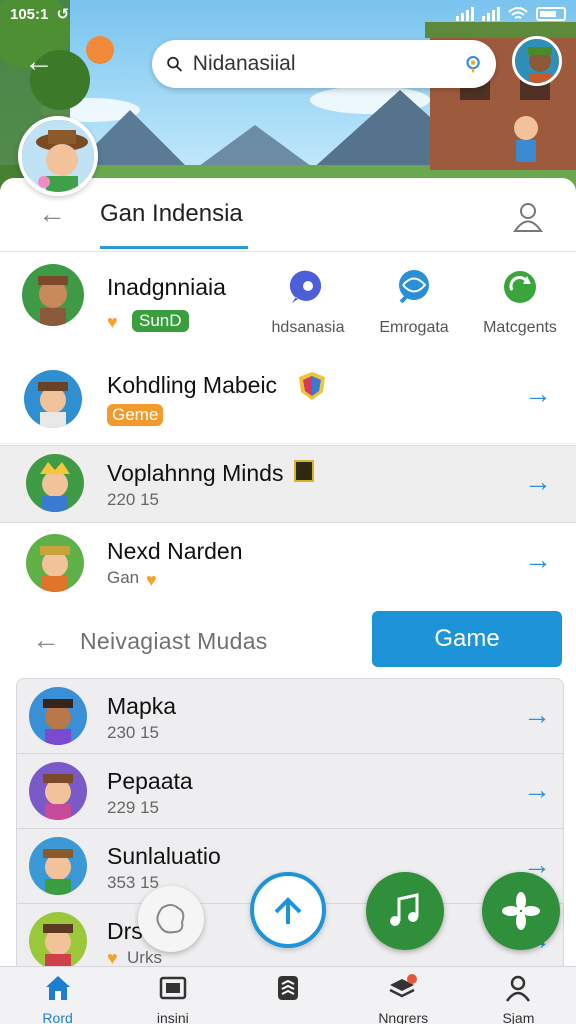 This screenshot has width=576, height=1024. What do you see at coordinates (133, 807) in the screenshot?
I see `item-meta: 229 15` at bounding box center [133, 807].